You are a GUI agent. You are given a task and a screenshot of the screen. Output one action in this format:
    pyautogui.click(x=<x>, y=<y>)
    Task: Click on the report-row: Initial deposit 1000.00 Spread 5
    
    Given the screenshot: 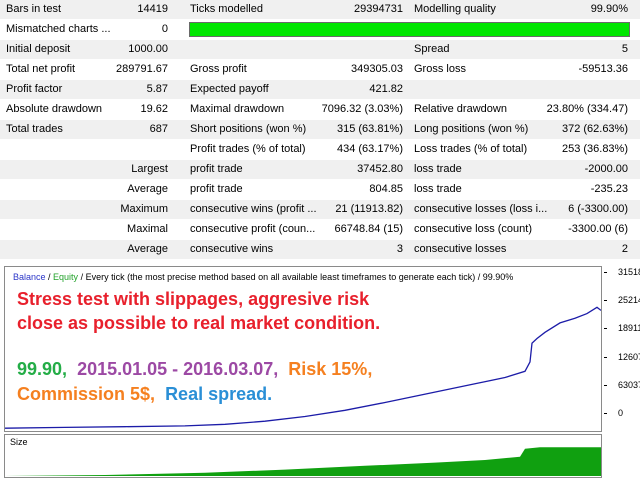 What is the action you would take?
    pyautogui.click(x=320, y=49)
    